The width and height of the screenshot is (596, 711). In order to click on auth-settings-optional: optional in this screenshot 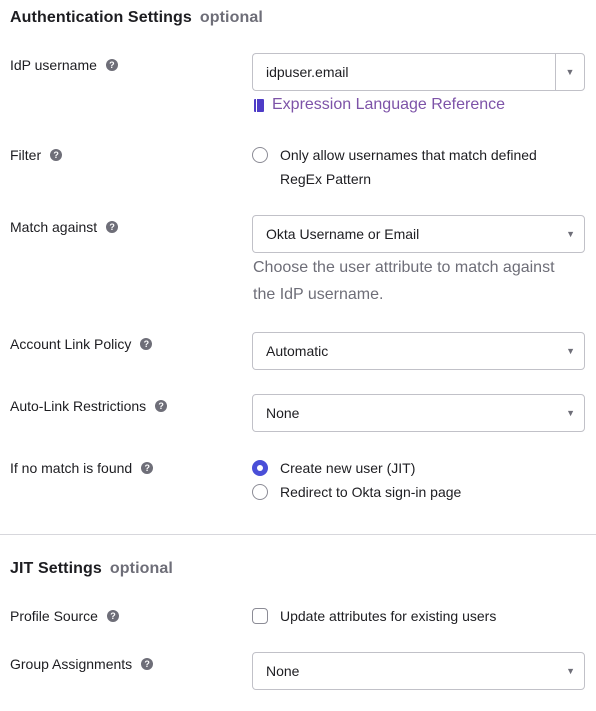, I will do `click(231, 17)`.